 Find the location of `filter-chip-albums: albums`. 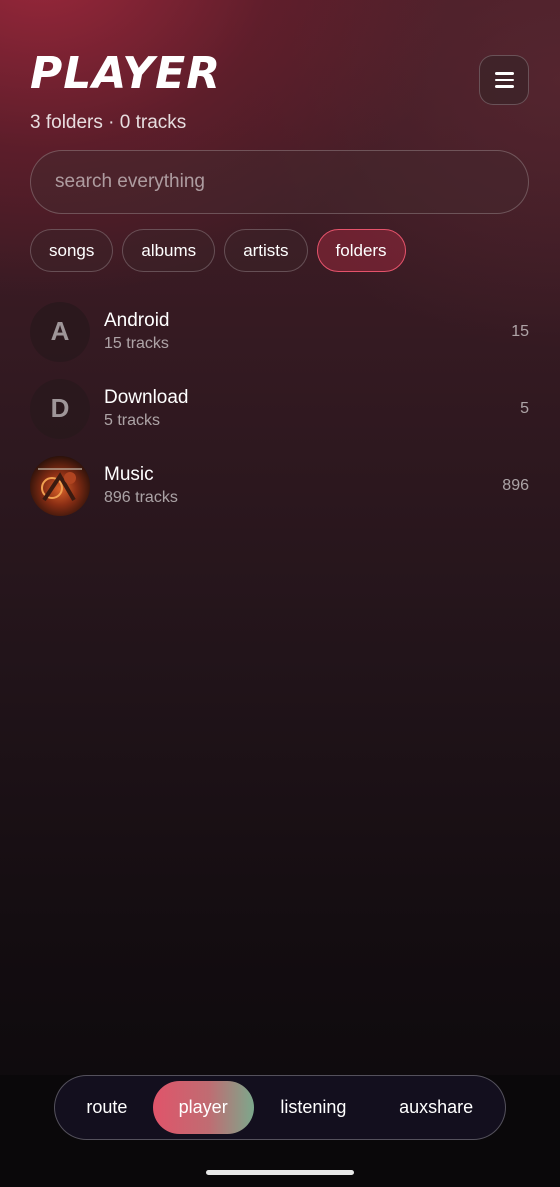

filter-chip-albums: albums is located at coordinates (169, 250).